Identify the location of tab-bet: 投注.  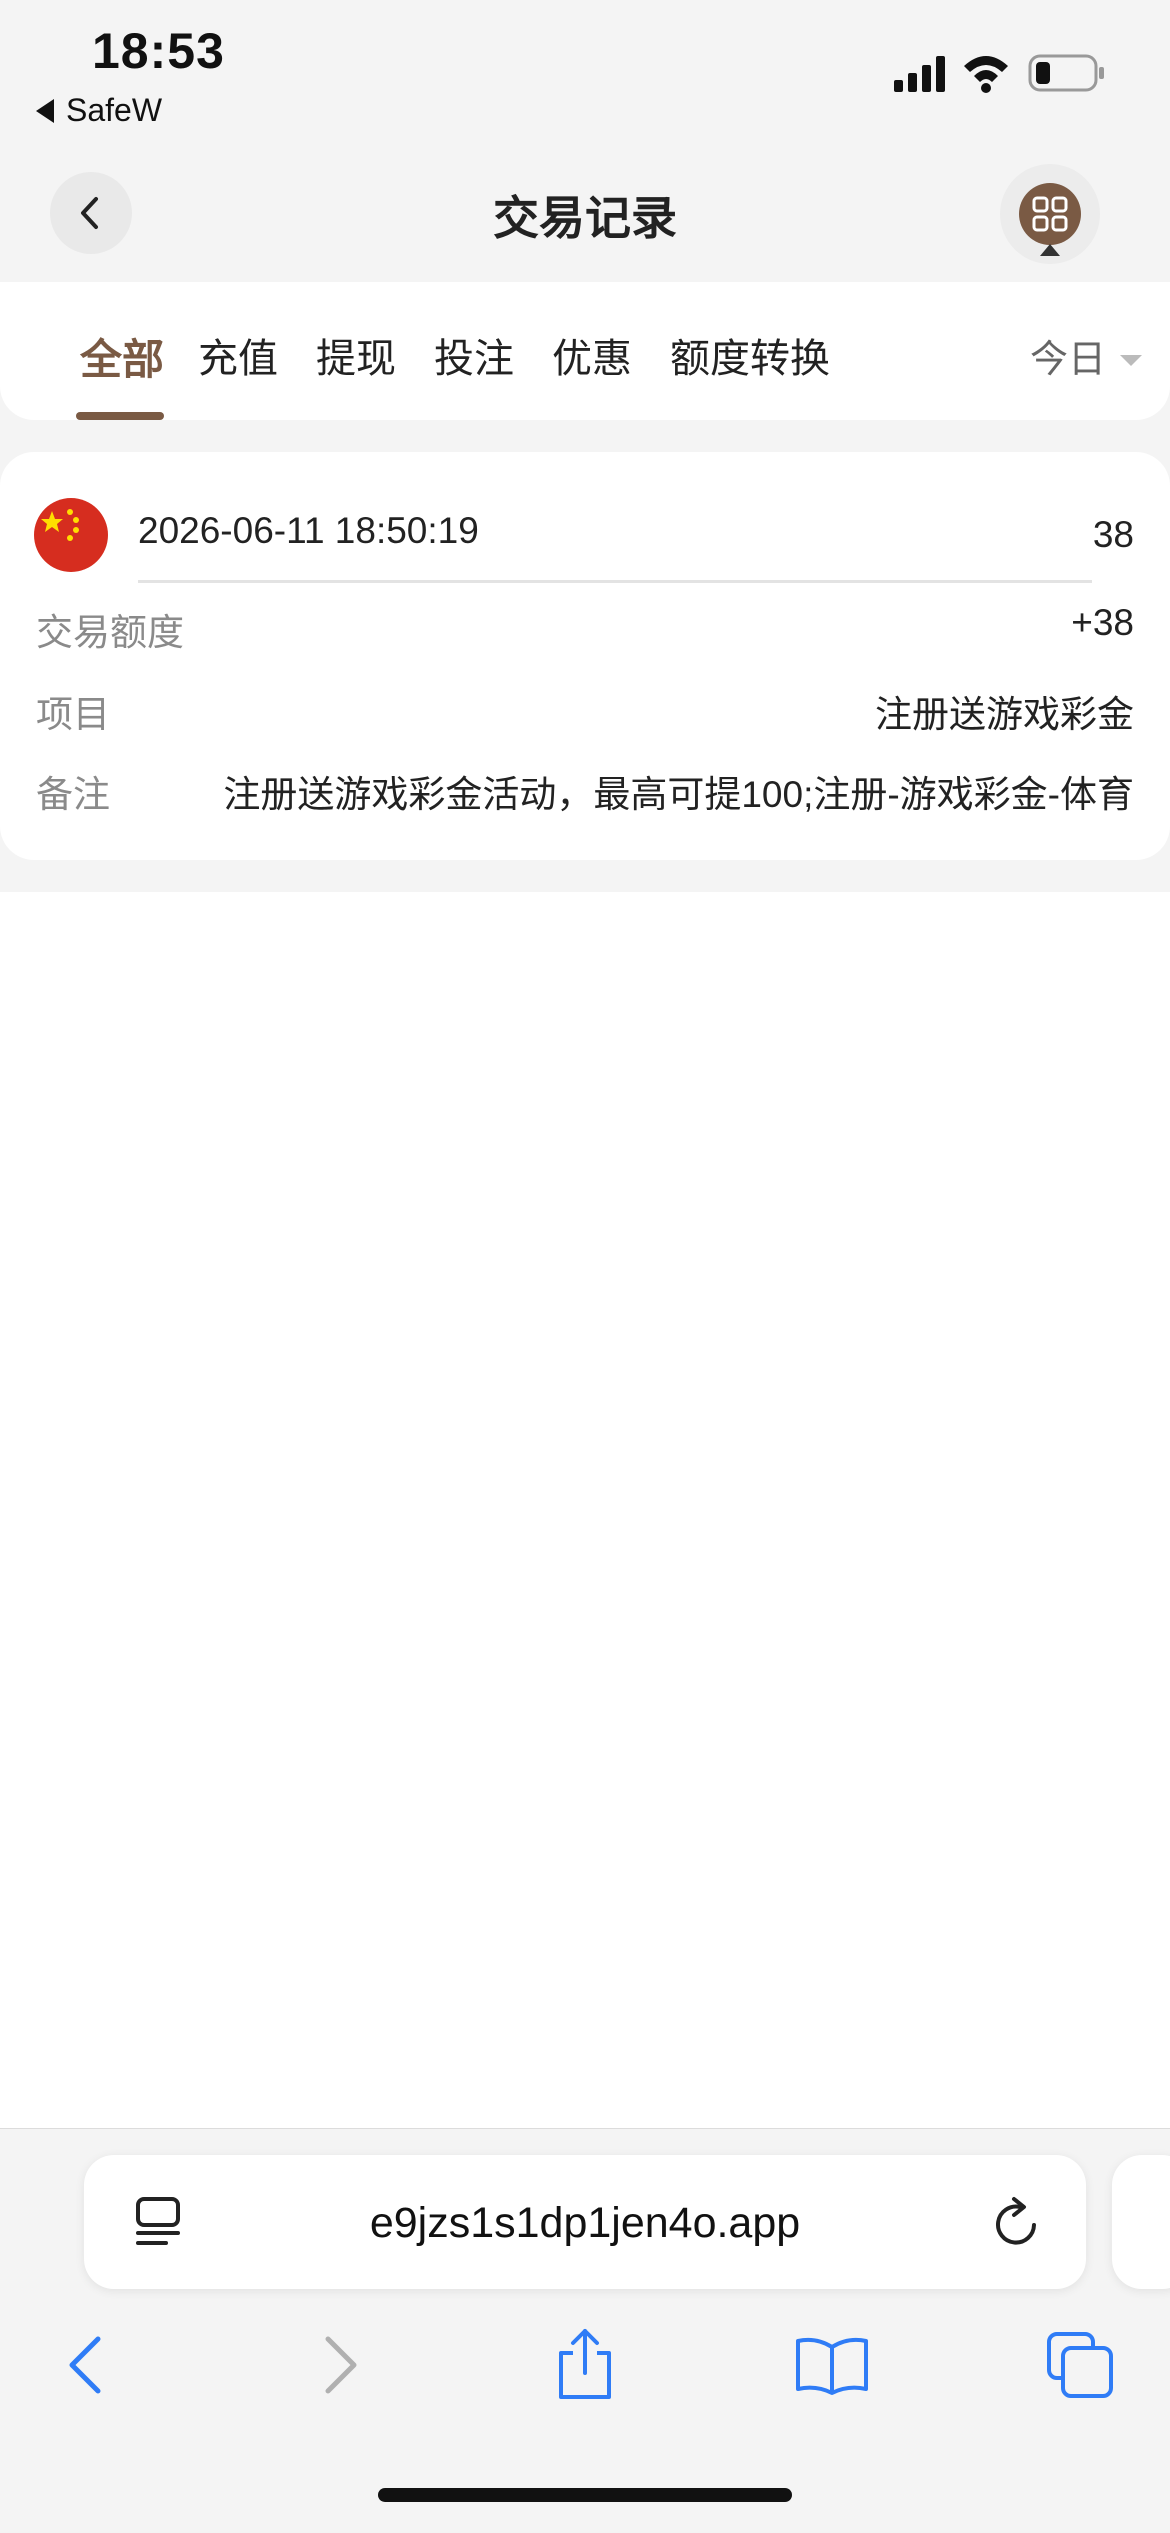
(474, 355).